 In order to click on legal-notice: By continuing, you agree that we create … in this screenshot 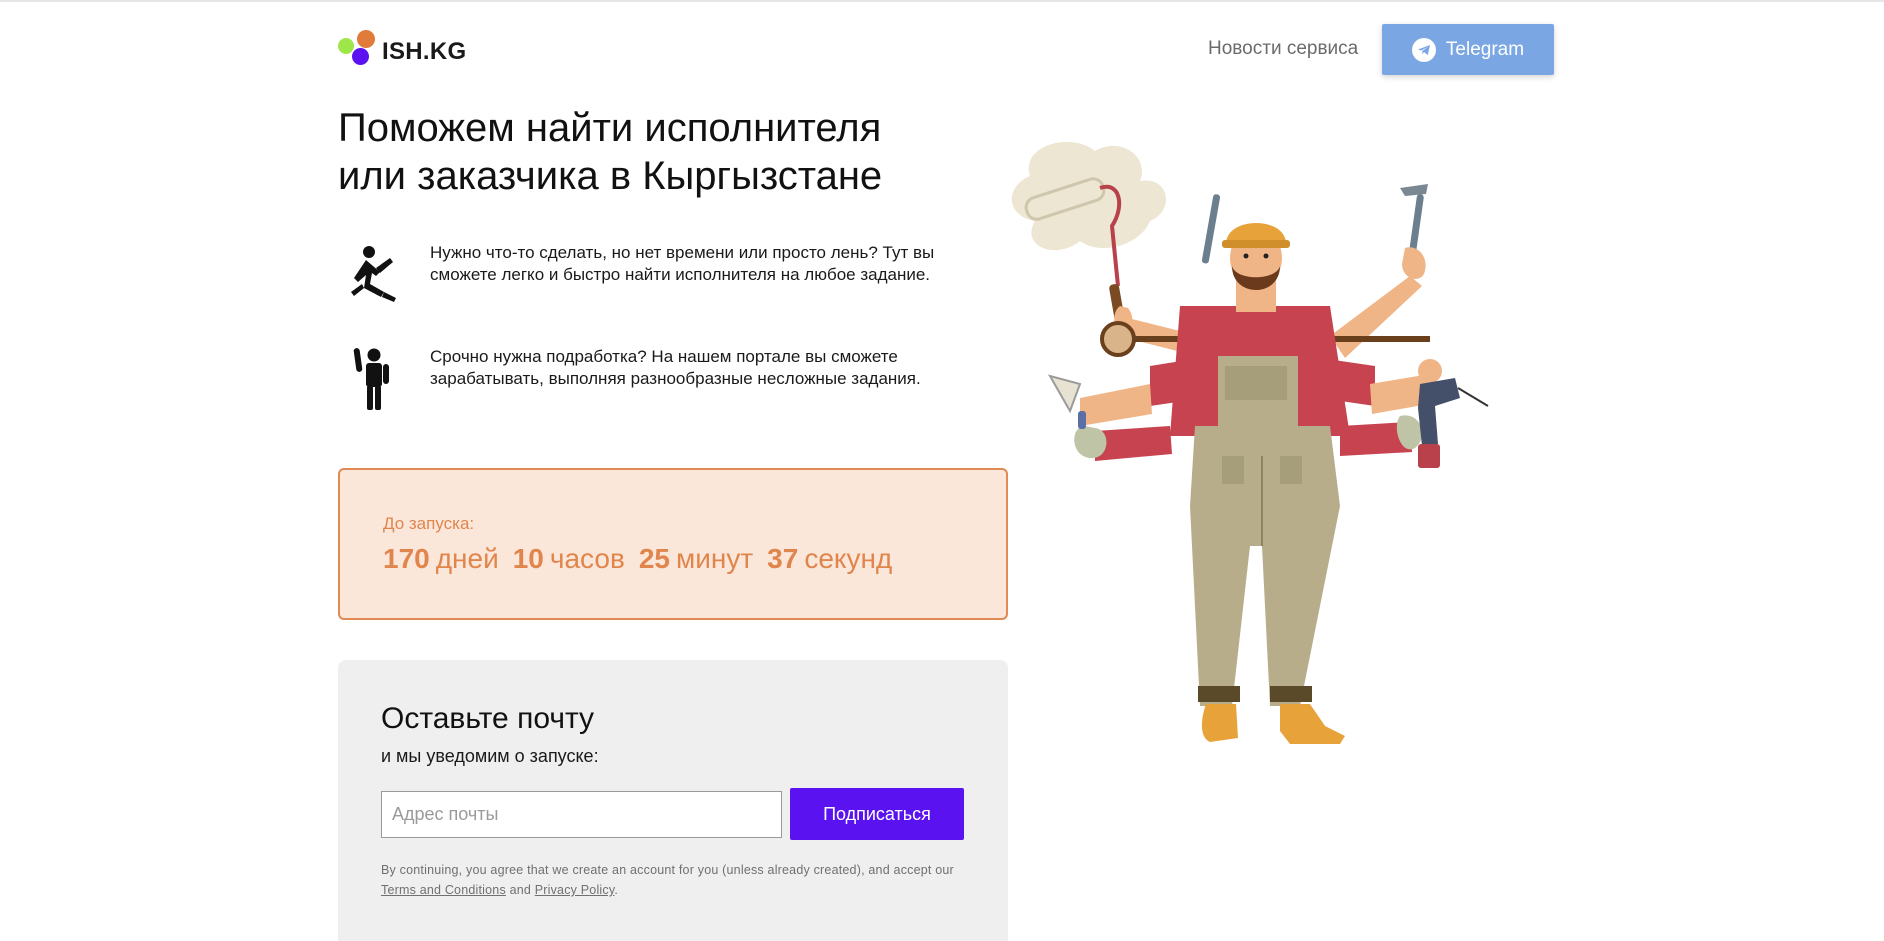, I will do `click(681, 880)`.